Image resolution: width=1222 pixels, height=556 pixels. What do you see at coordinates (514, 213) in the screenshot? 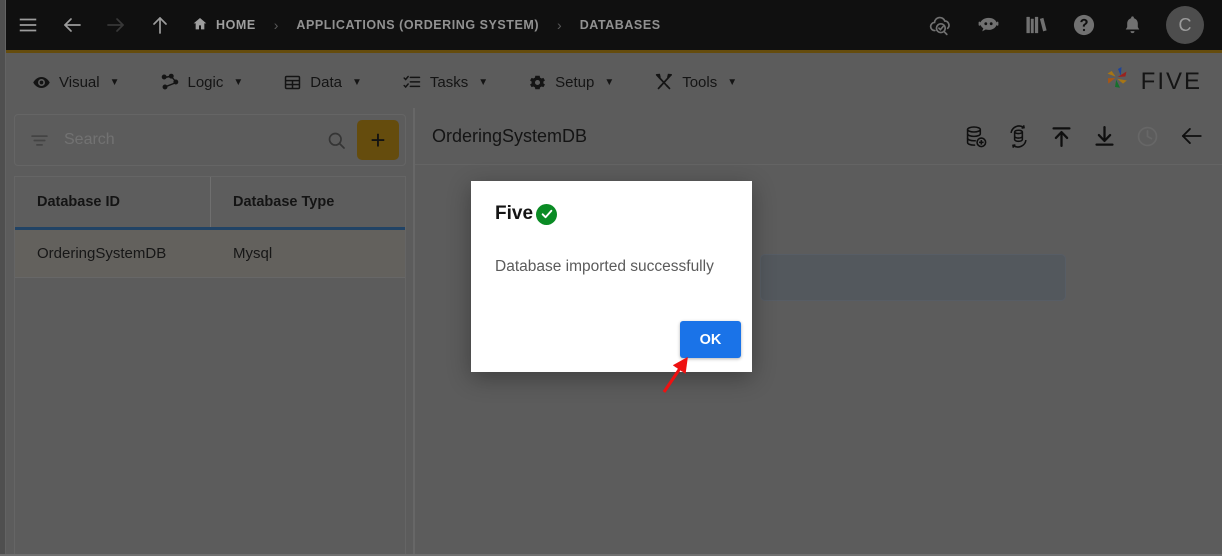
I see `dialog-title: Five` at bounding box center [514, 213].